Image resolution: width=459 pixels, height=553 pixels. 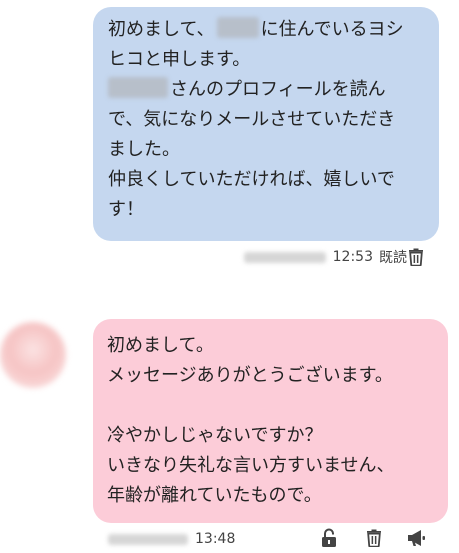 I want to click on outgoing-message-meta: 12:53 既読, so click(x=329, y=257).